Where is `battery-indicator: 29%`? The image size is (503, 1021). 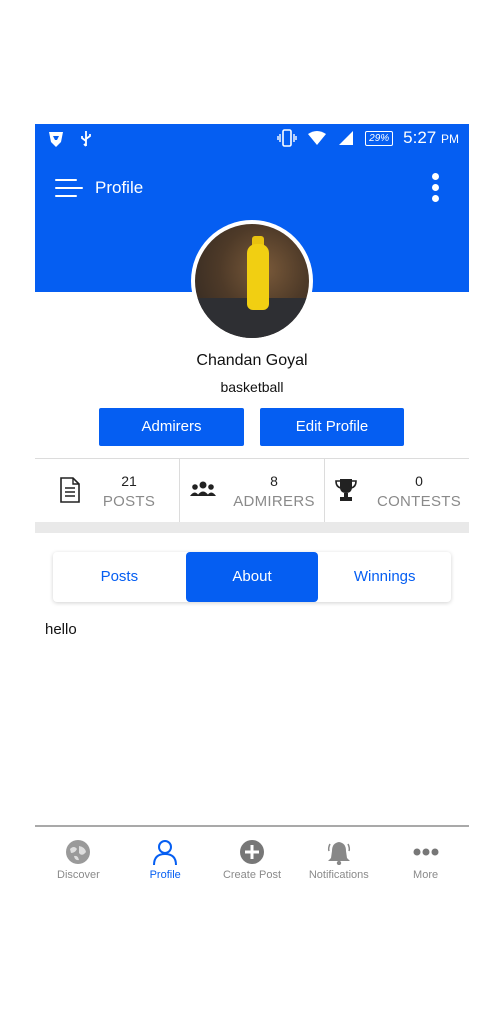 battery-indicator: 29% is located at coordinates (379, 138).